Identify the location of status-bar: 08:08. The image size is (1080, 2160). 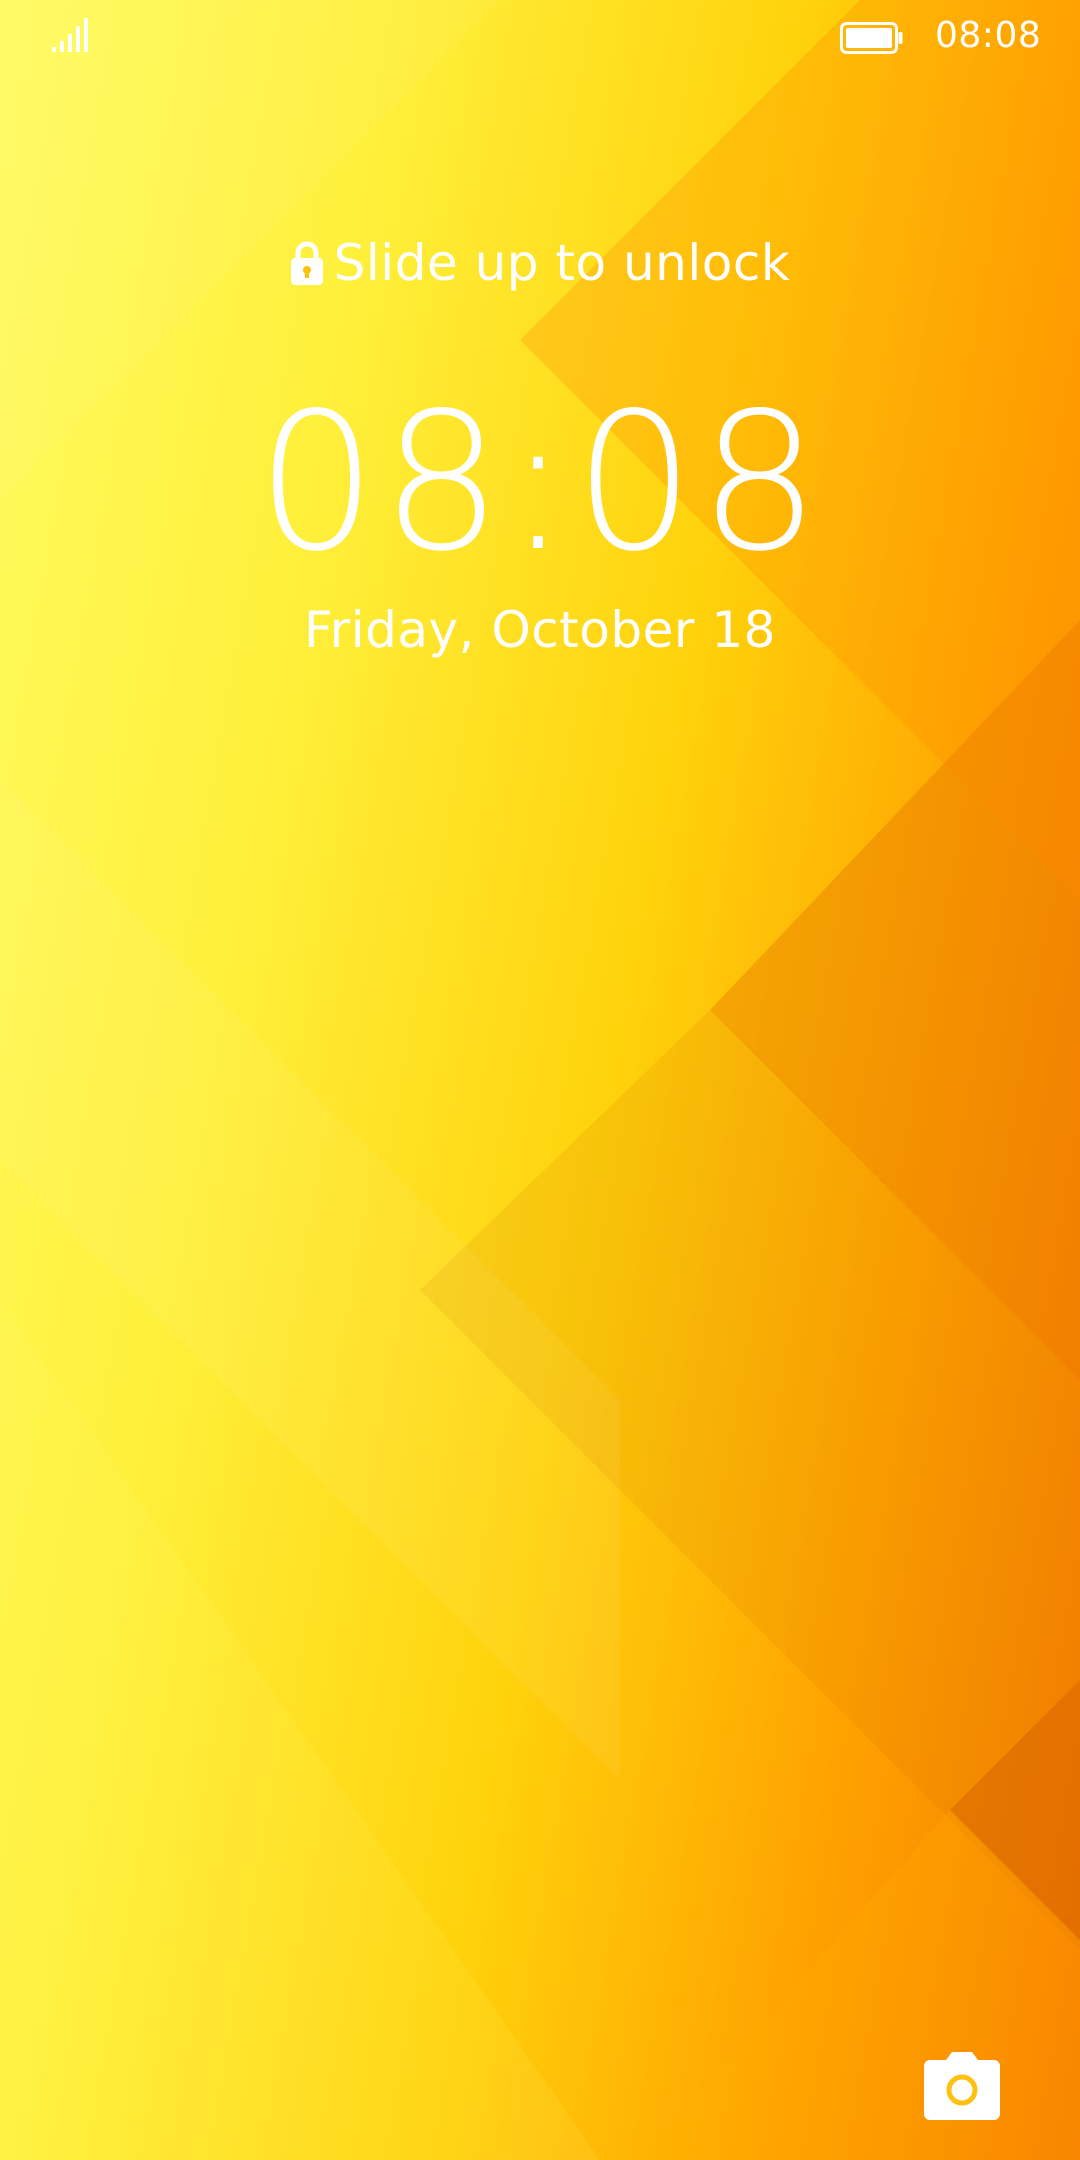
(540, 37).